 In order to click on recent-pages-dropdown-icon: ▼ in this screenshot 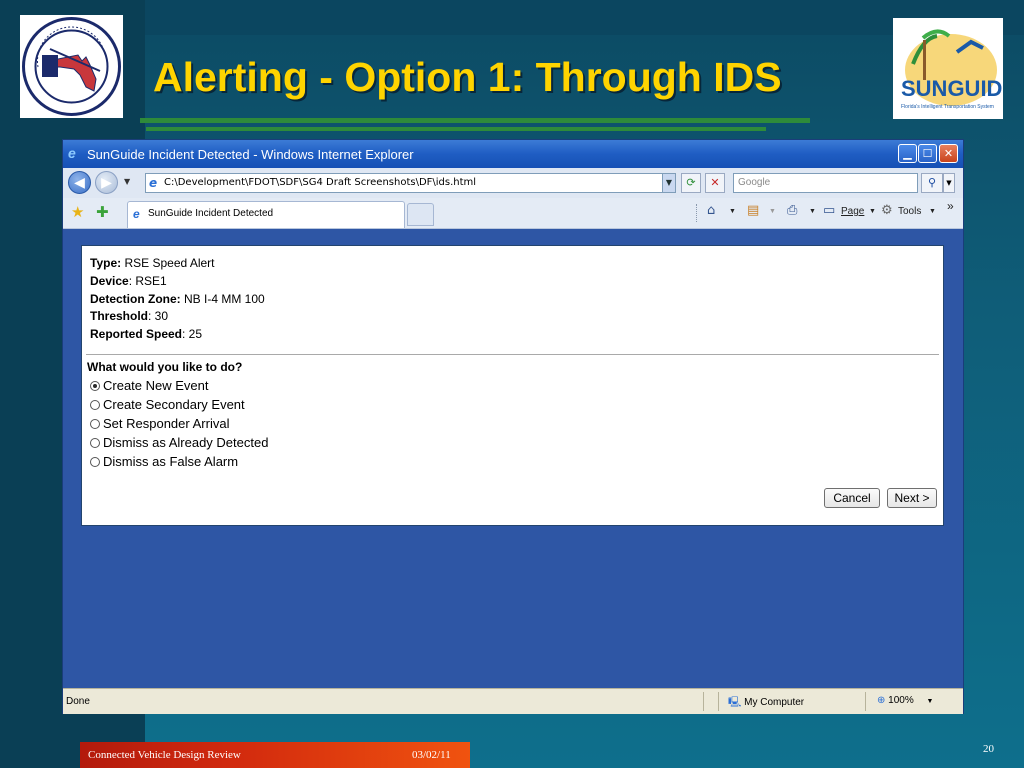, I will do `click(127, 181)`.